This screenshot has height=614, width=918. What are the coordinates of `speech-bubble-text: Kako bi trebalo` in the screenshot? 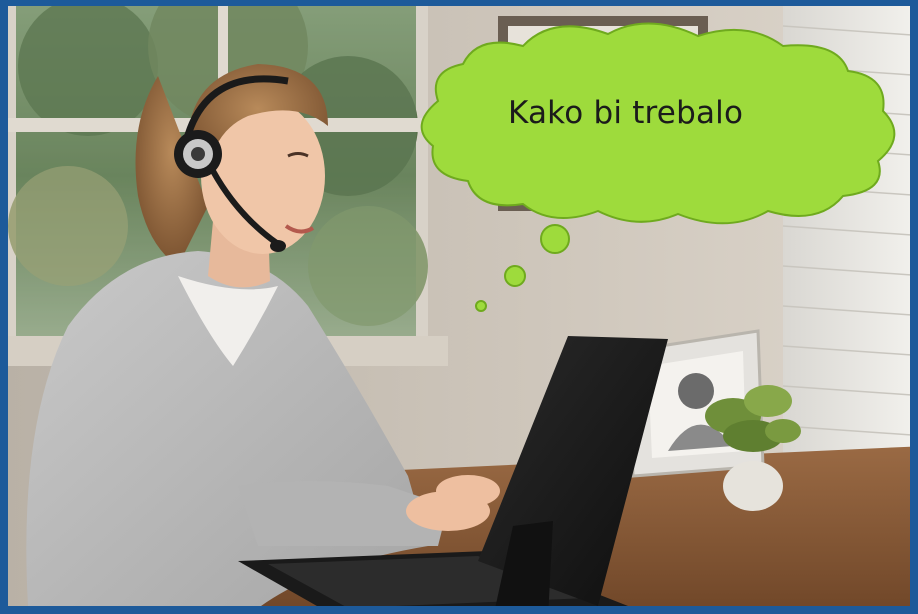 It's located at (626, 113).